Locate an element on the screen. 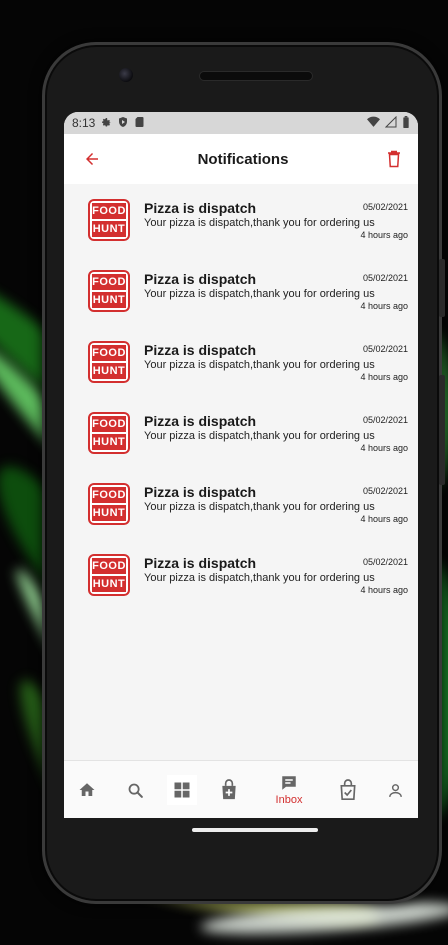 Image resolution: width=448 pixels, height=945 pixels. grid-icon is located at coordinates (182, 790).